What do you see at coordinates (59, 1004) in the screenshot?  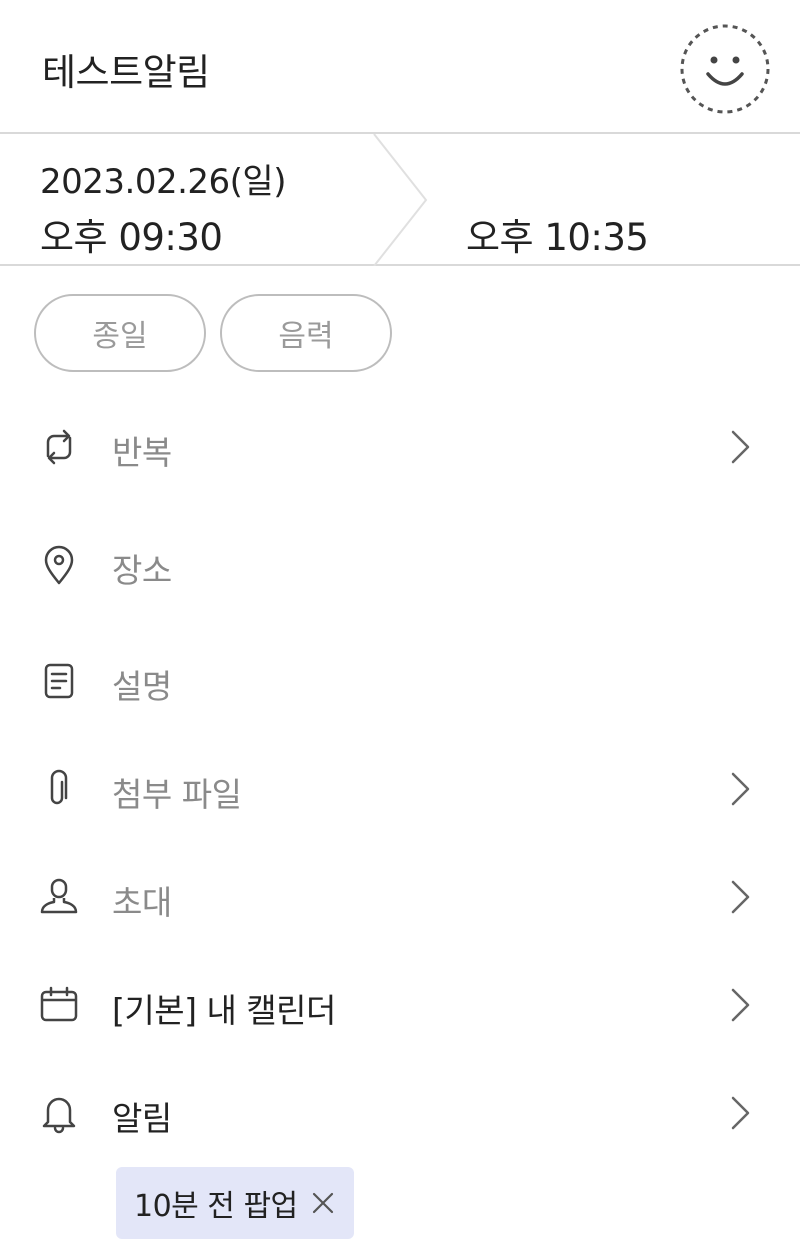 I see `calendar-icon` at bounding box center [59, 1004].